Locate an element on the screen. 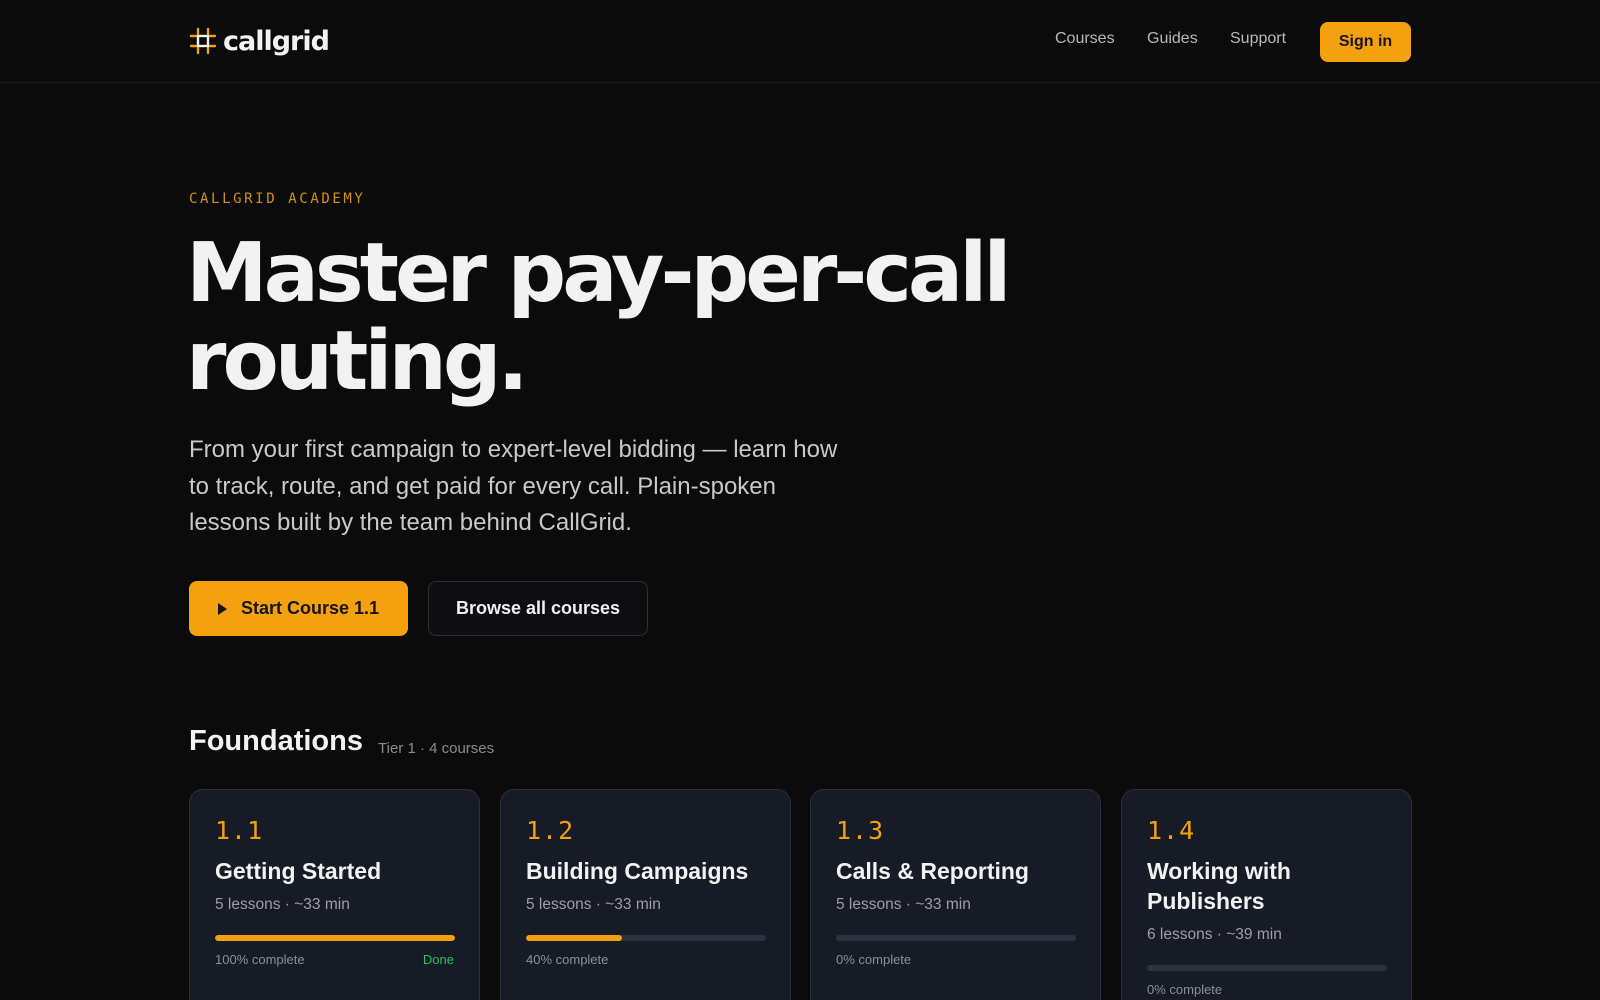  section-meta: Tier 1 · 4 courses is located at coordinates (436, 748).